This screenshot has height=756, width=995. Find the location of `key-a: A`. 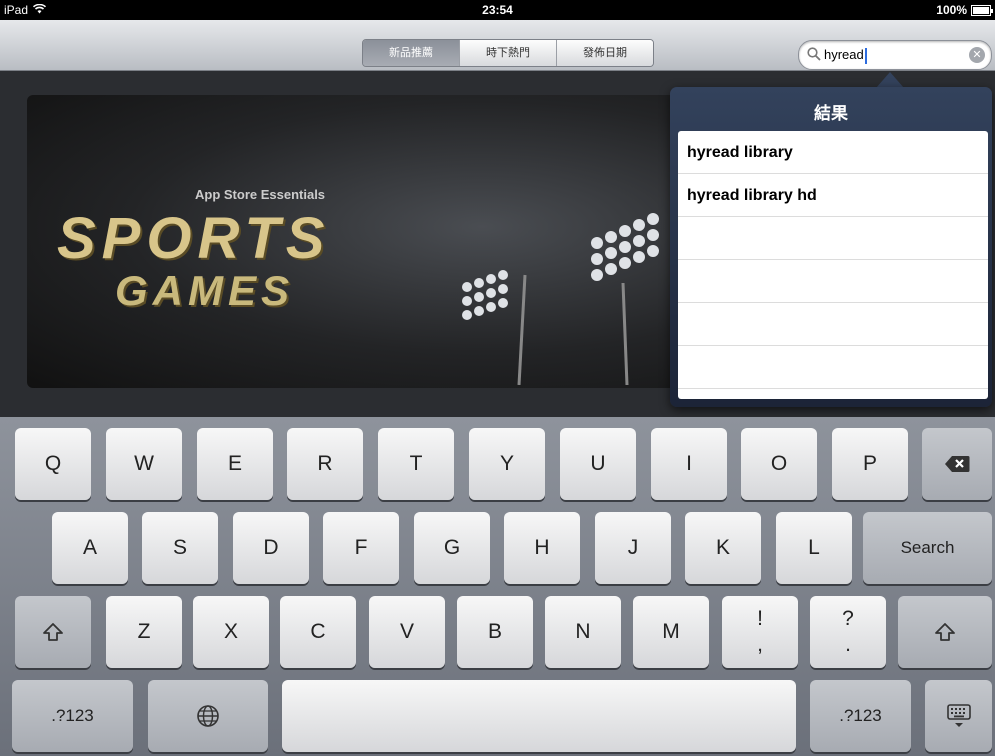

key-a: A is located at coordinates (90, 548).